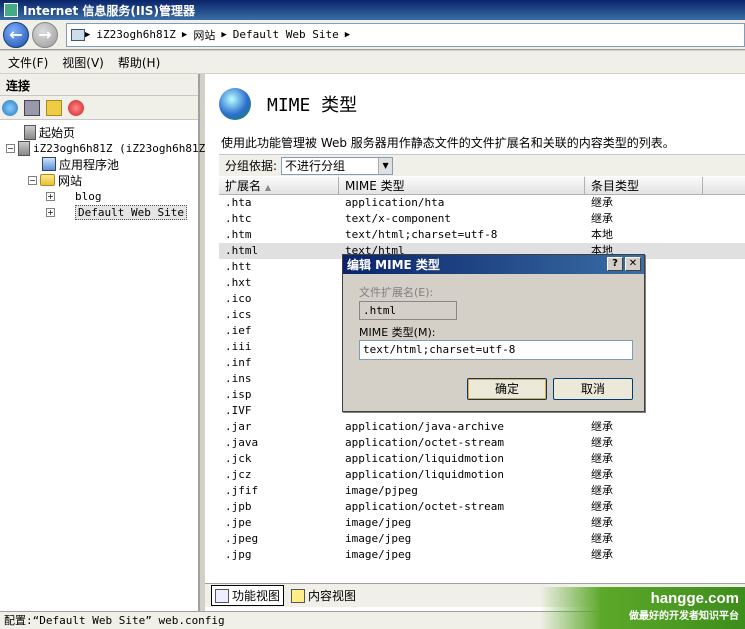  Describe the element at coordinates (482, 523) in the screenshot. I see `table-row: .jpe image/jpeg 继承` at that location.